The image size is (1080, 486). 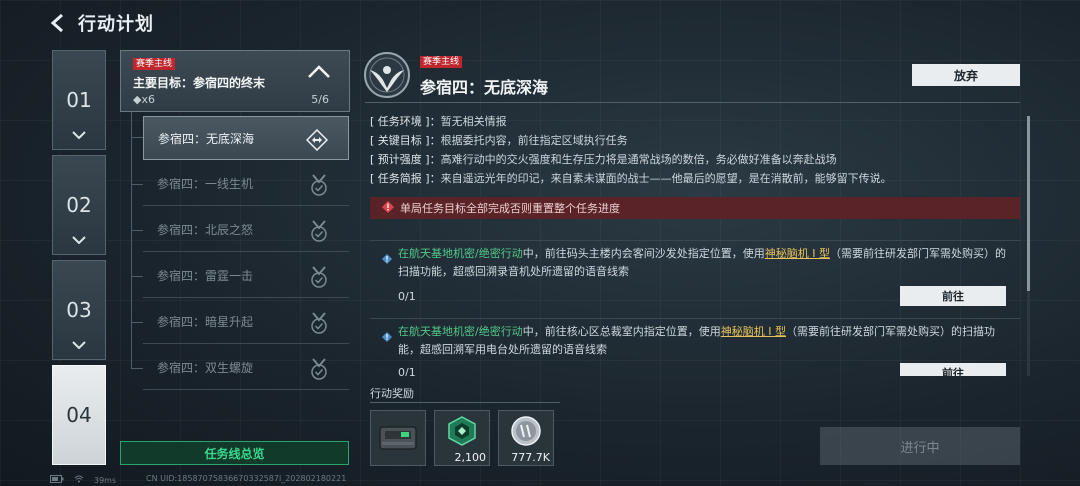 What do you see at coordinates (319, 73) in the screenshot?
I see `chevron-up-icon` at bounding box center [319, 73].